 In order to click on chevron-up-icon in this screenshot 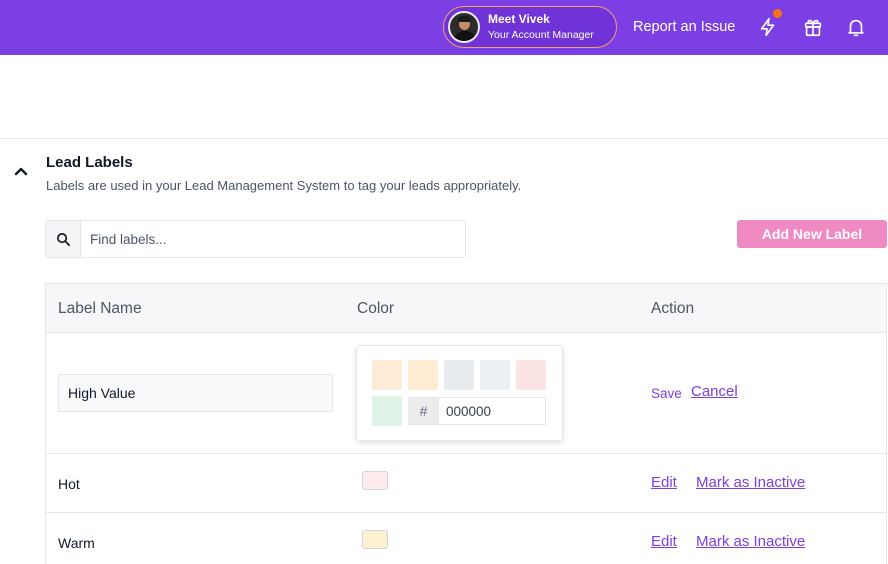, I will do `click(21, 171)`.